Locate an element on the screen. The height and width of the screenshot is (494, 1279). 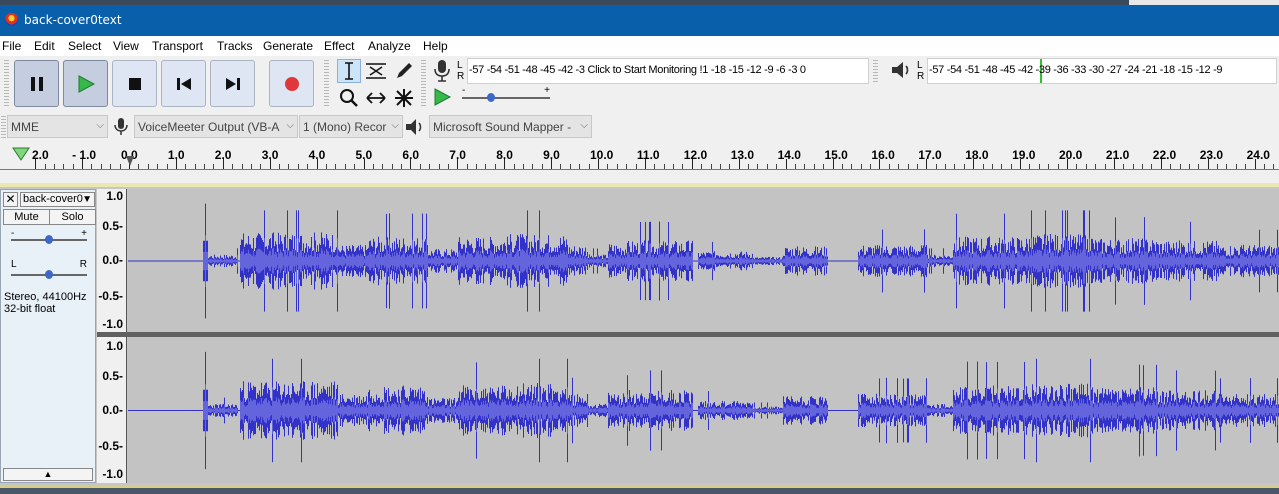
zoom-tool-icon is located at coordinates (349, 98).